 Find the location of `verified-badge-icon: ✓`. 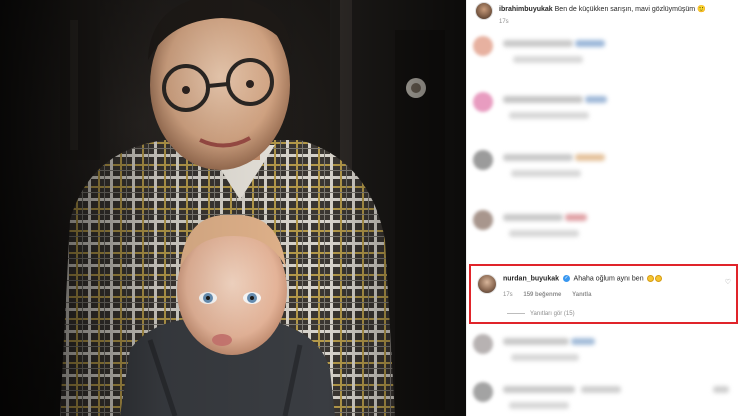

verified-badge-icon: ✓ is located at coordinates (566, 278).